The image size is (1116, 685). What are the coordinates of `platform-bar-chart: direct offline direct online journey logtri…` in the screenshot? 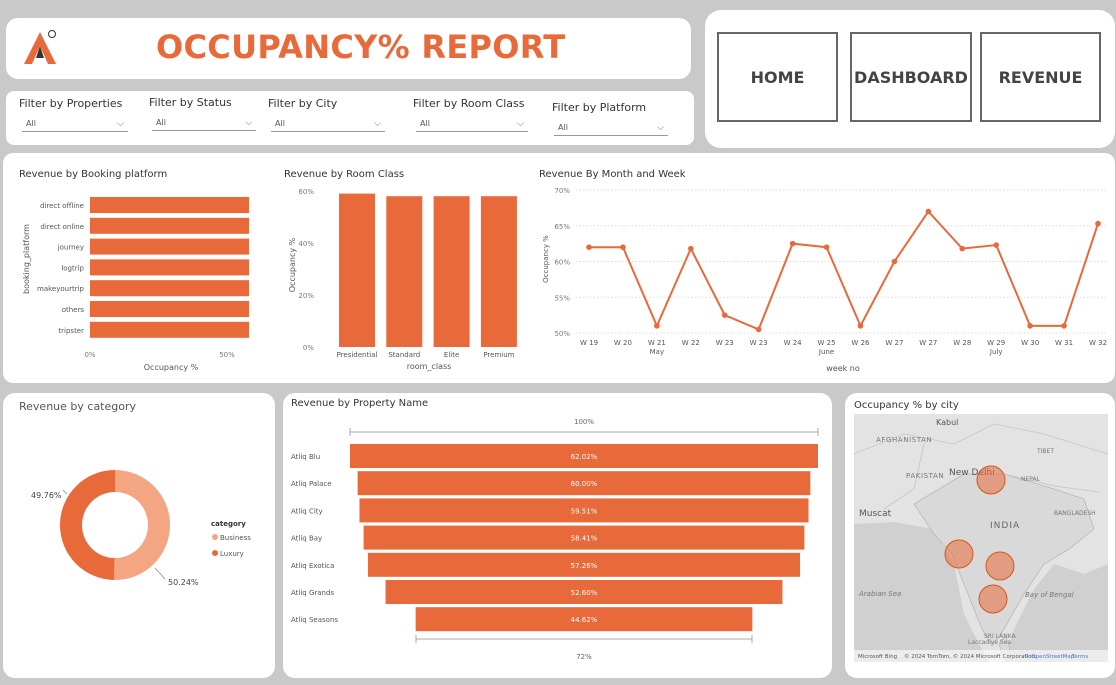 It's located at (138, 283).